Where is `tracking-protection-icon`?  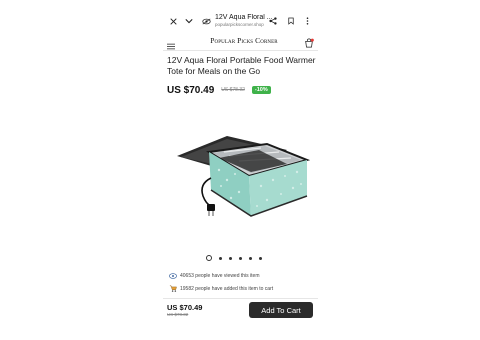
tracking-protection-icon is located at coordinates (206, 21).